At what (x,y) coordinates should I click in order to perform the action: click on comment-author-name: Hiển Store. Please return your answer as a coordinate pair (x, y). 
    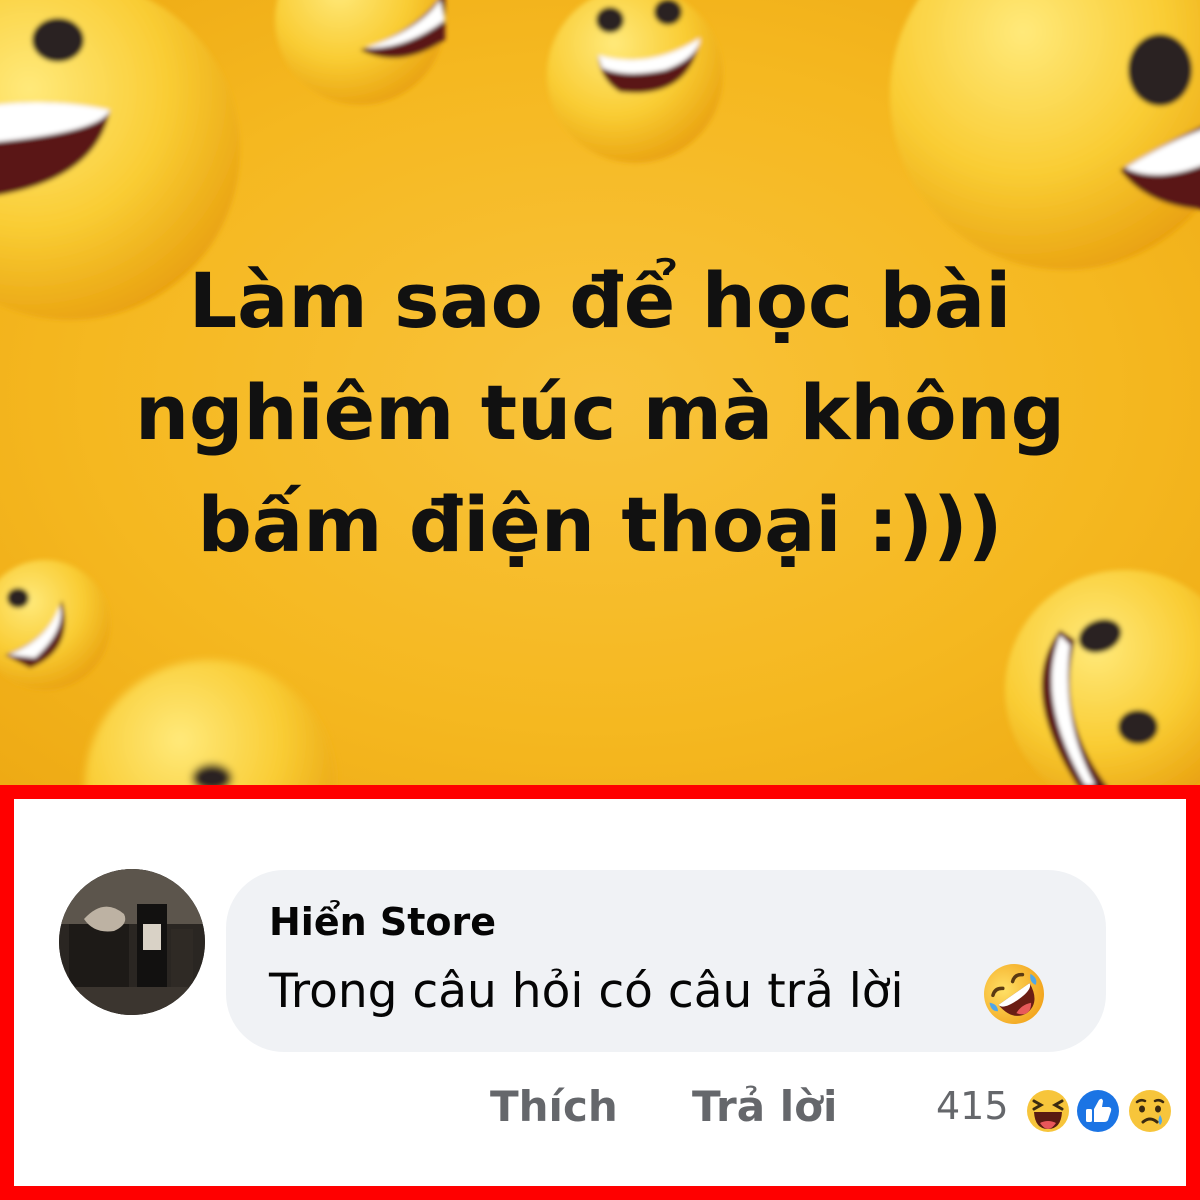
    Looking at the image, I should click on (382, 922).